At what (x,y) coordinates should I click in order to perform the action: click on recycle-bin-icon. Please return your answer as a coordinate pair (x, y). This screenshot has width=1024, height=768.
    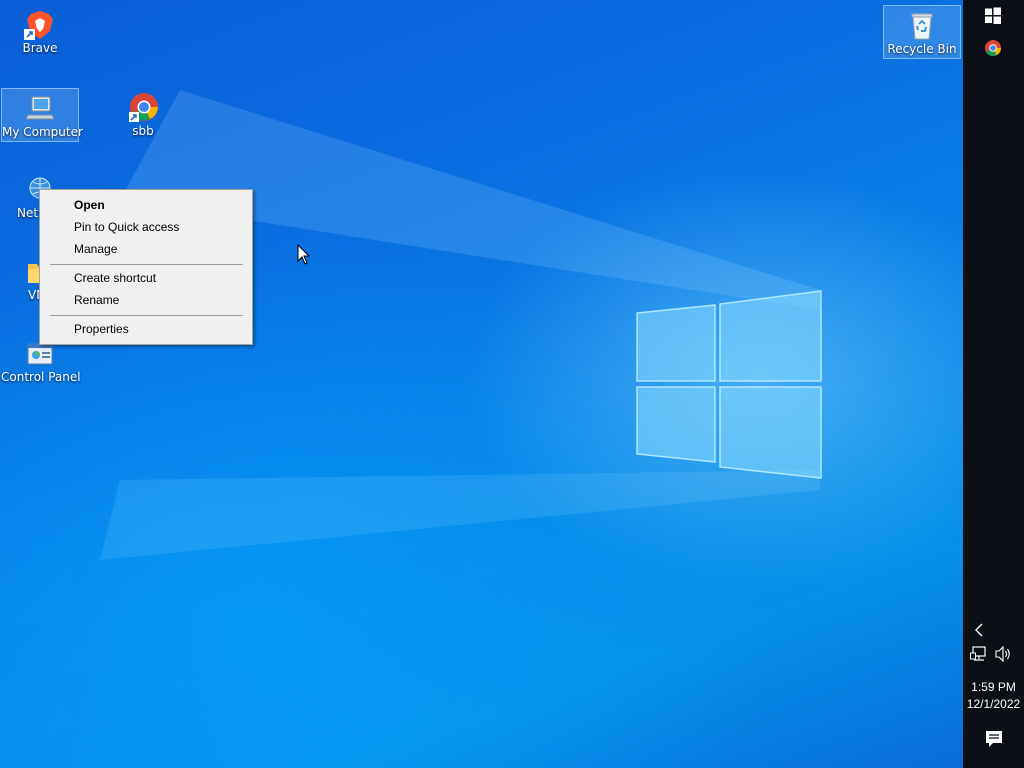
    Looking at the image, I should click on (922, 26).